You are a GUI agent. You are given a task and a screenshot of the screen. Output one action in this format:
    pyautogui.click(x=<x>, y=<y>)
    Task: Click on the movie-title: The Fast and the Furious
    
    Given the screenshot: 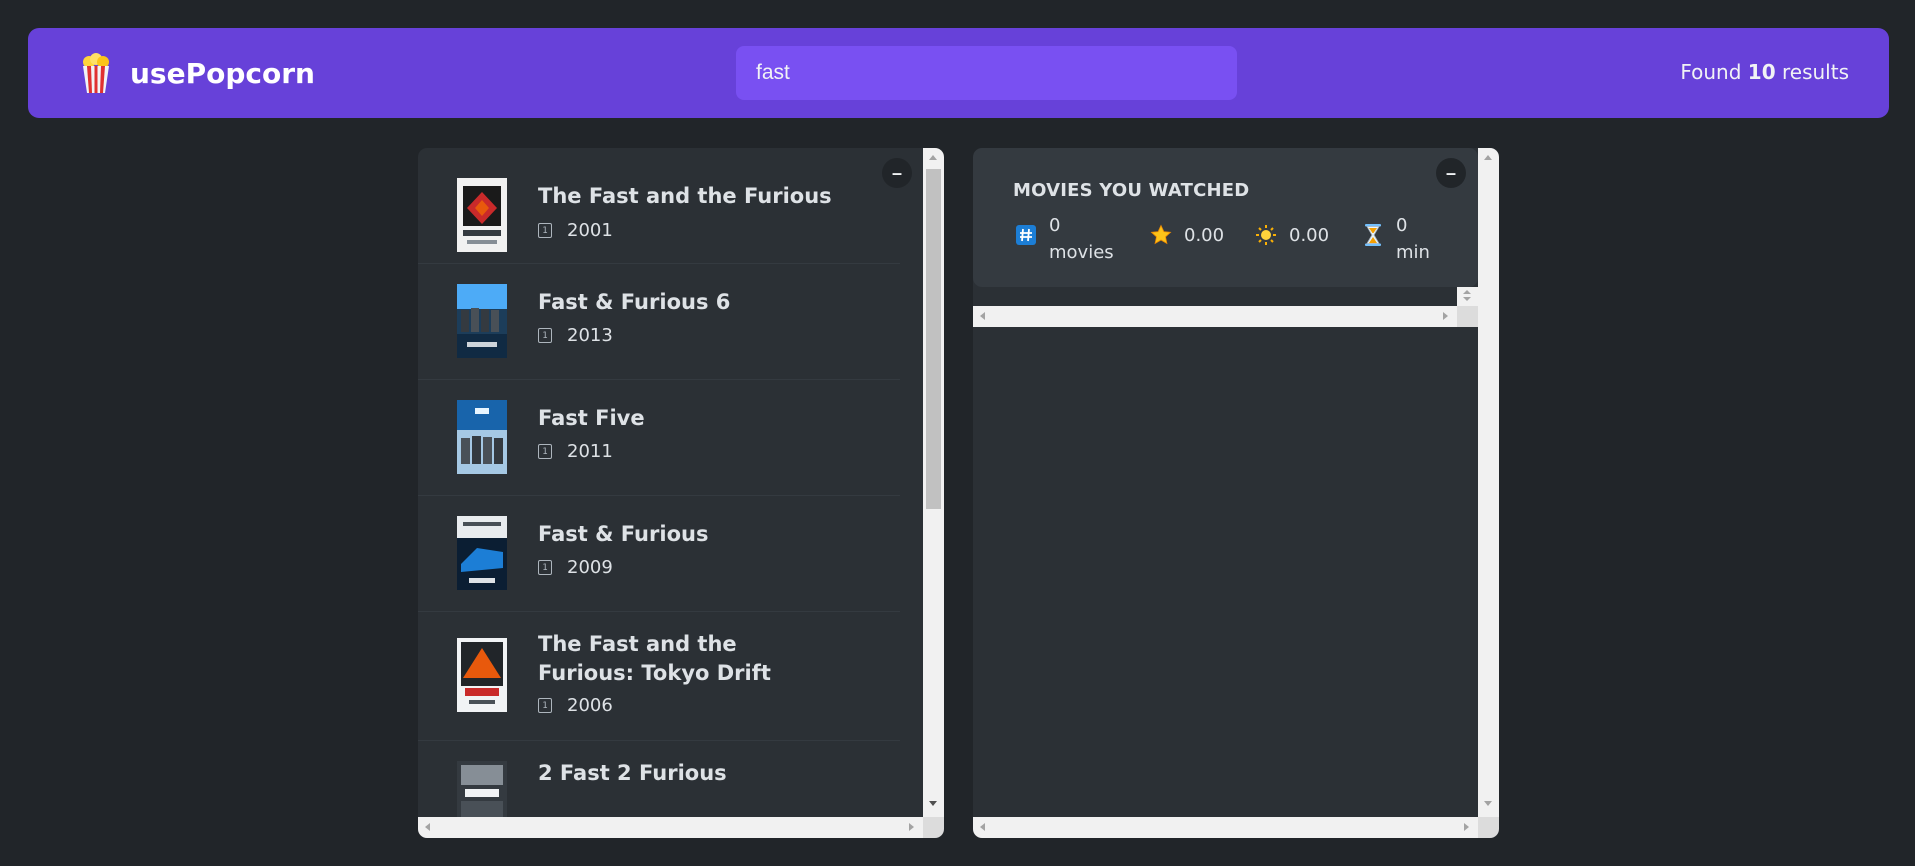 What is the action you would take?
    pyautogui.click(x=685, y=196)
    